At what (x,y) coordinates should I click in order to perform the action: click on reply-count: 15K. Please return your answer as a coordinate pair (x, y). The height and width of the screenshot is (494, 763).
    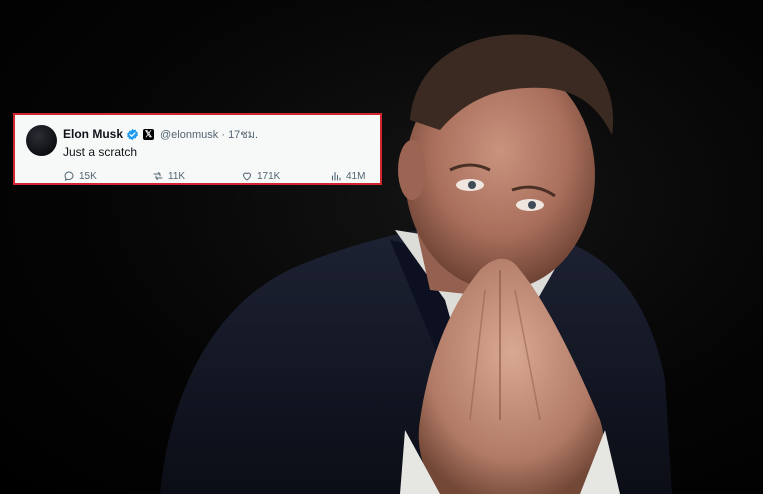
    Looking at the image, I should click on (88, 176).